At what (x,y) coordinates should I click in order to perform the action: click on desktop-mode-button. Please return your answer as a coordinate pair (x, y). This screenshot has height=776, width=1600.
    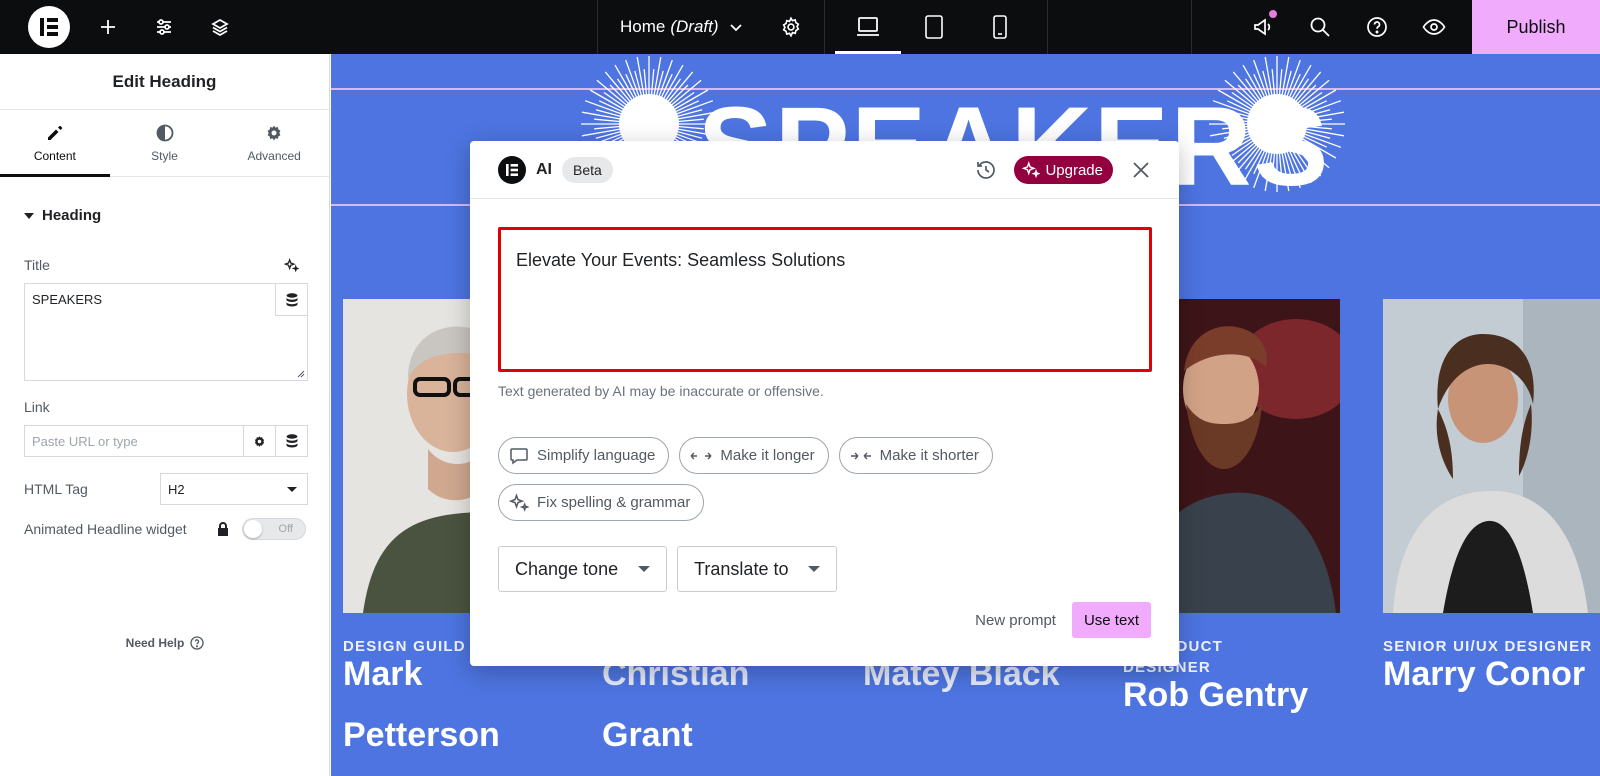
    Looking at the image, I should click on (867, 27).